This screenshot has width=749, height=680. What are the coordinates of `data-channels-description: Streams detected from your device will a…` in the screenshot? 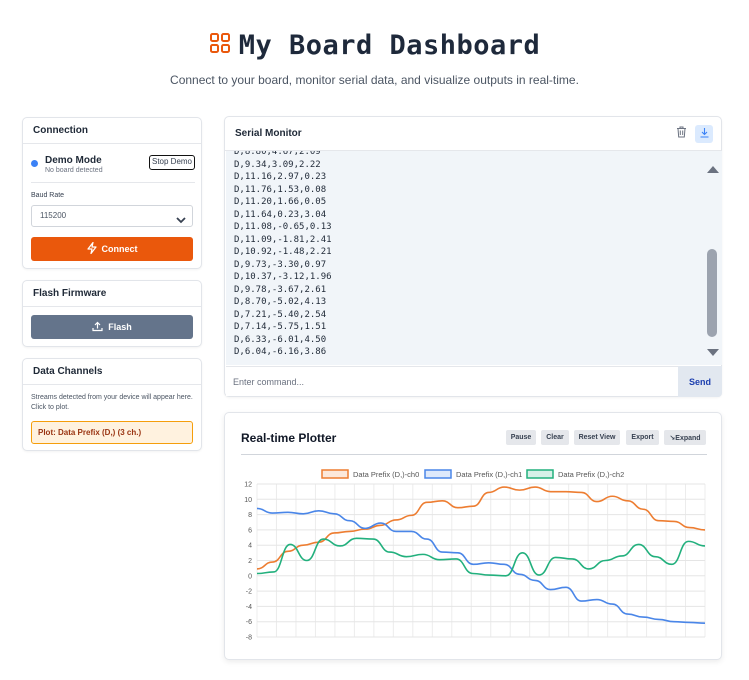 It's located at (112, 402).